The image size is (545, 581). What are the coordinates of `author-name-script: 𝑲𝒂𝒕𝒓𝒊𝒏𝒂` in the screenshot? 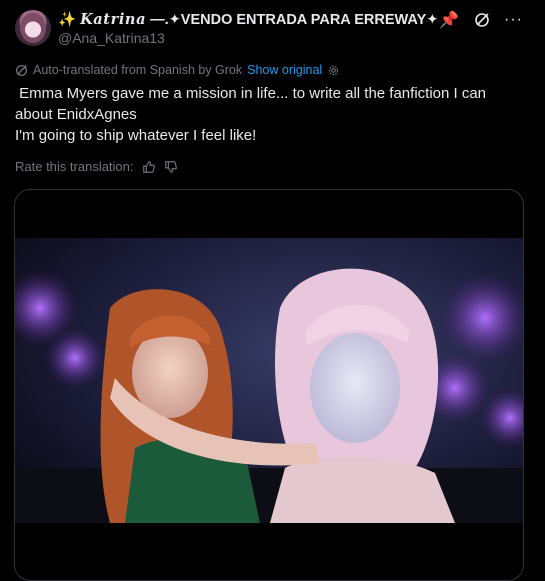 It's located at (113, 19).